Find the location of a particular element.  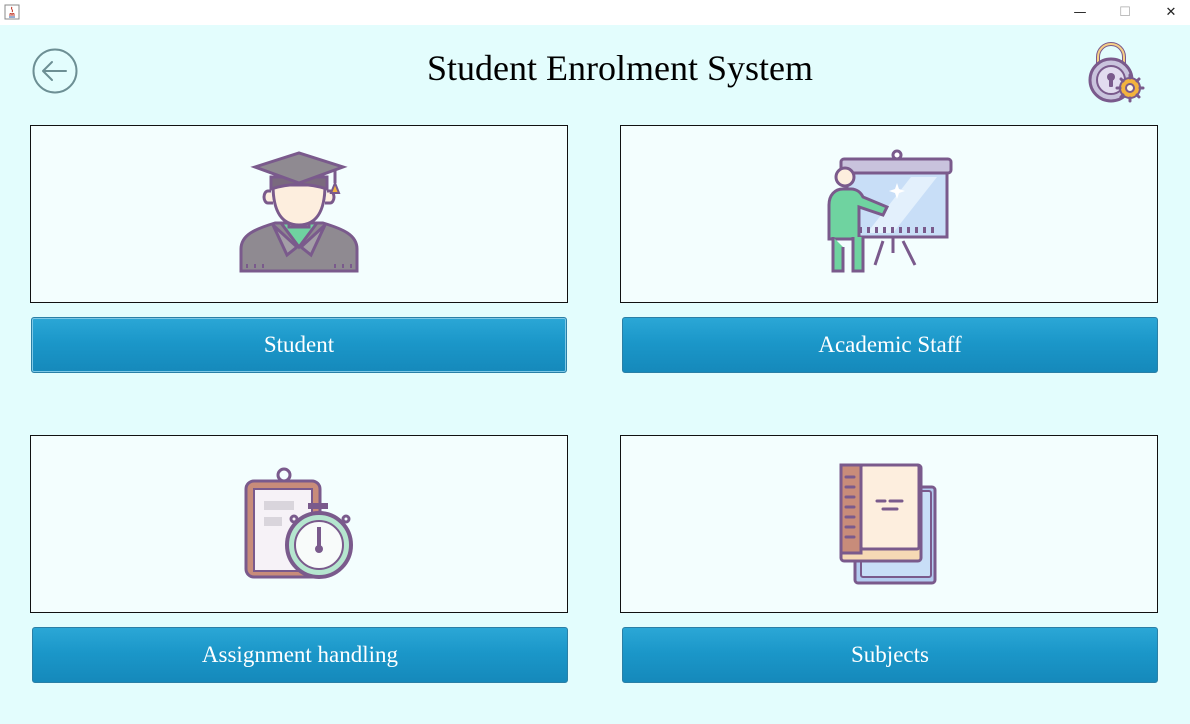

subjects-card is located at coordinates (889, 524).